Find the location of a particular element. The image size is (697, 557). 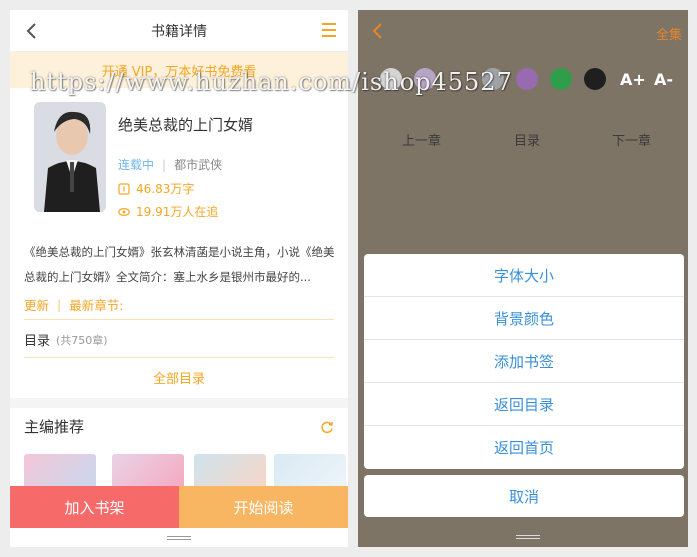

vip-banner: 开通 VIP，万本好书免费看 is located at coordinates (179, 70).